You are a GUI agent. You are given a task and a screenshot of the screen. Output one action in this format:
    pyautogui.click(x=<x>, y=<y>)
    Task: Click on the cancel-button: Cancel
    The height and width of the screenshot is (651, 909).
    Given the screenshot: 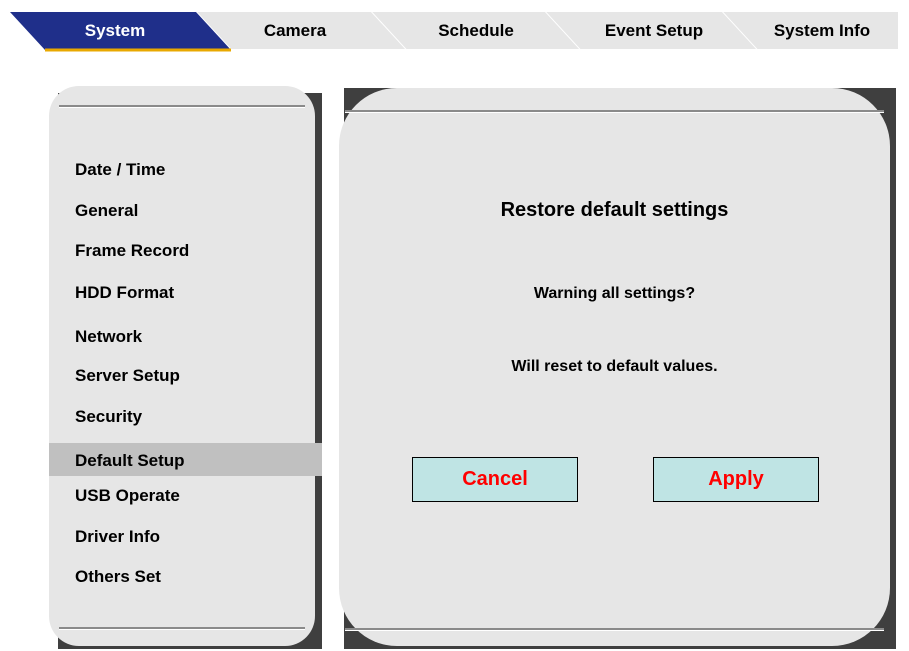 What is the action you would take?
    pyautogui.click(x=495, y=479)
    